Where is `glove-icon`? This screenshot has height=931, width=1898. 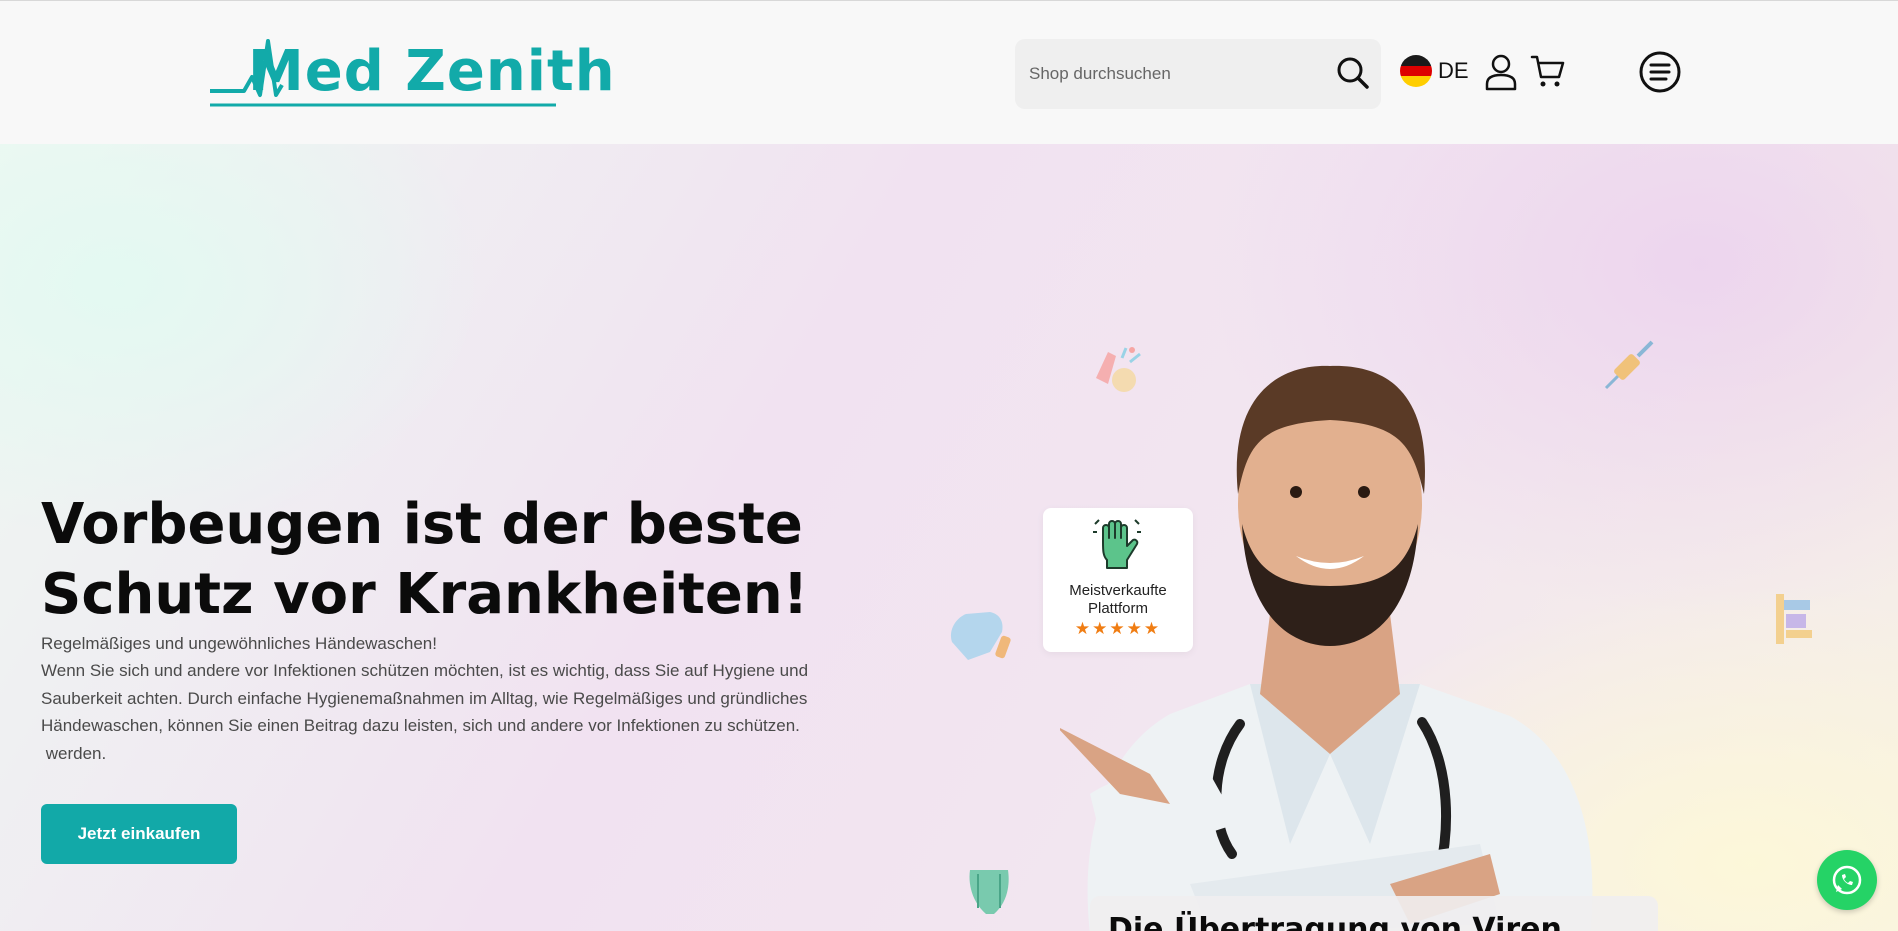 glove-icon is located at coordinates (1117, 544).